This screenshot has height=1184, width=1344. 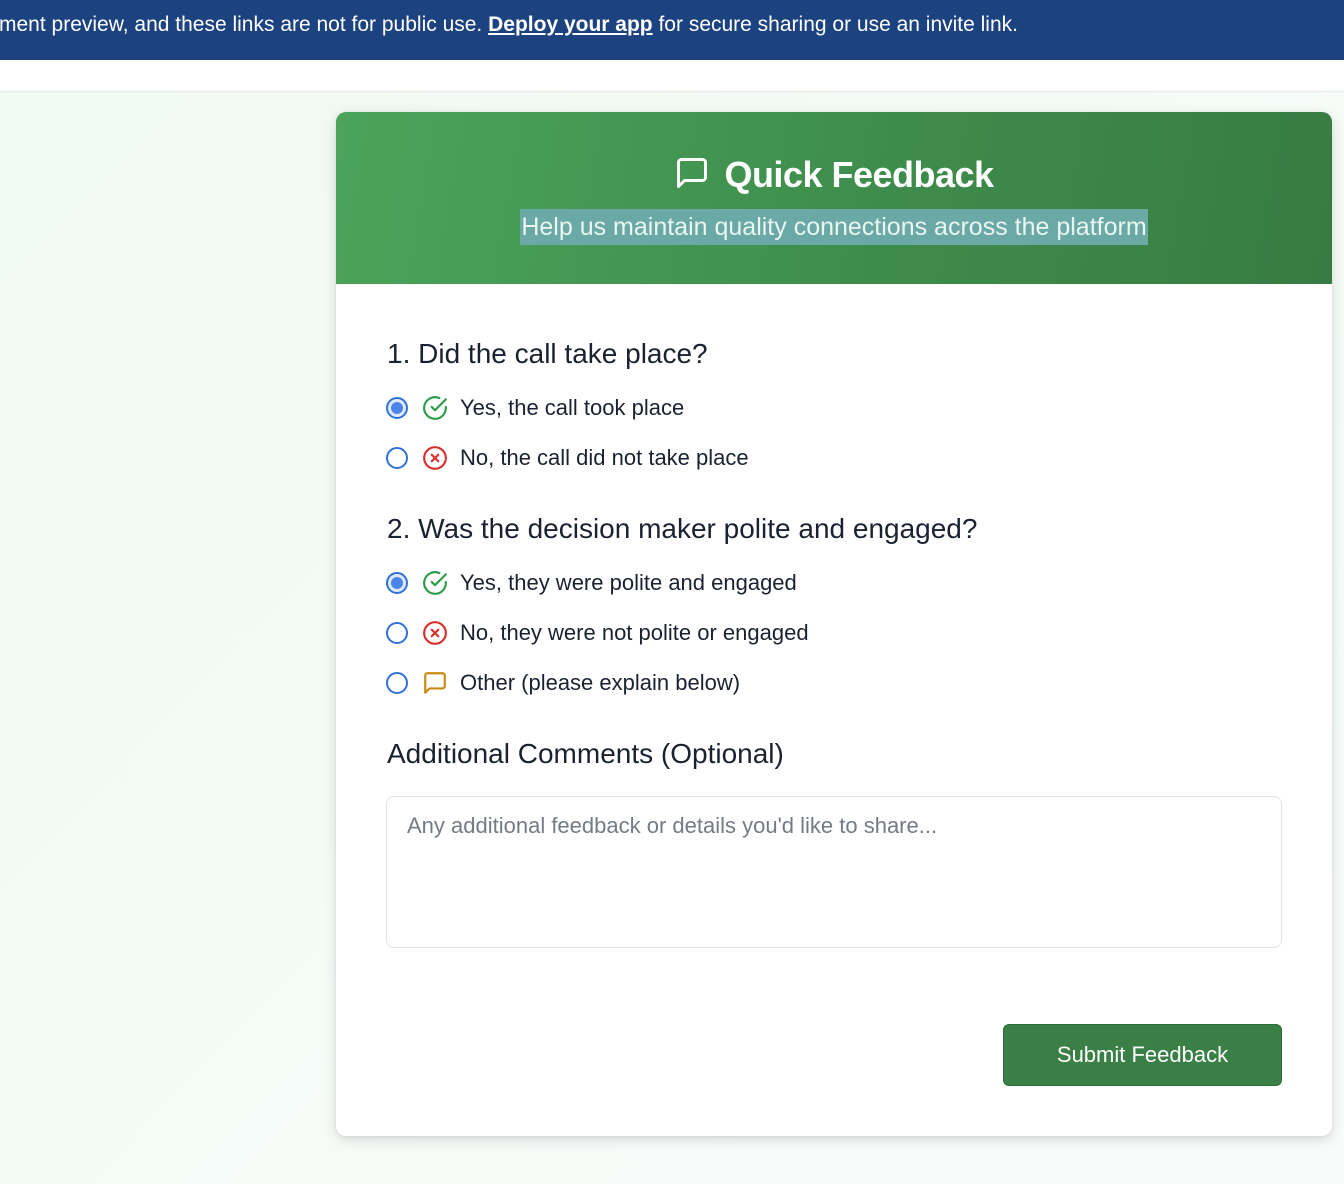 I want to click on page-title: Quick Feedback, so click(x=859, y=174).